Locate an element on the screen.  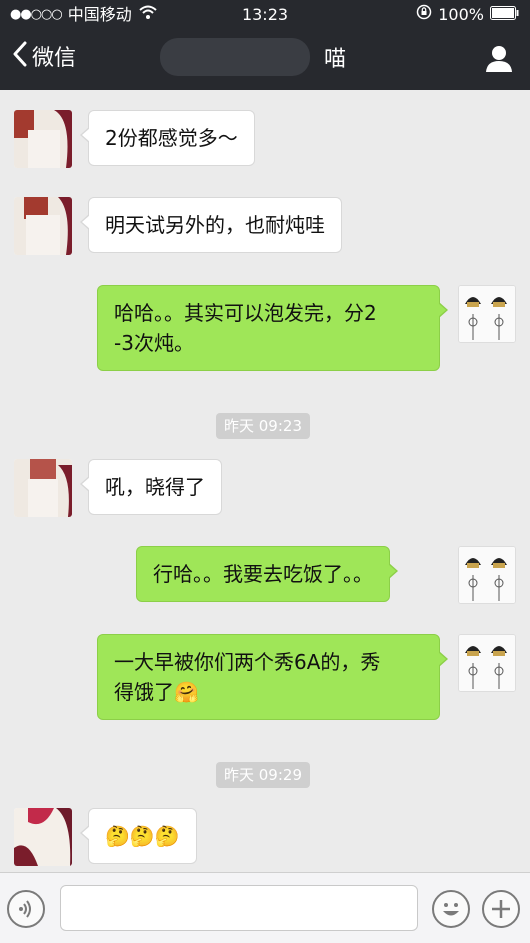
message-bubble-incoming: 2份都感觉多～ is located at coordinates (167, 138).